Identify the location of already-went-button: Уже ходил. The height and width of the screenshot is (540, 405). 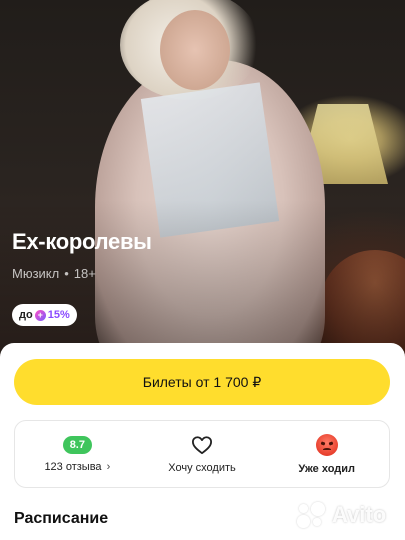
(326, 454).